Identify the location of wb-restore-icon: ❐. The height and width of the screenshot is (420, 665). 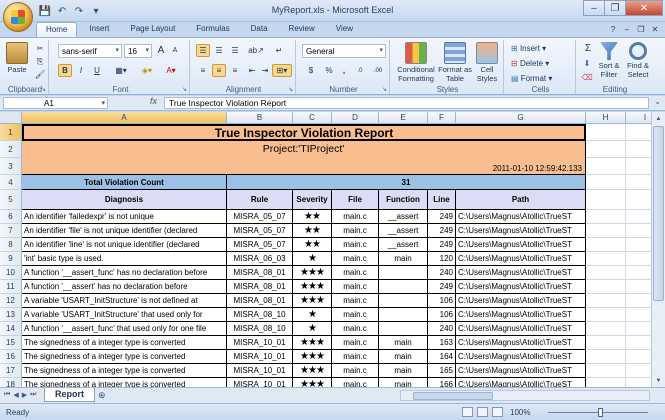
(641, 29).